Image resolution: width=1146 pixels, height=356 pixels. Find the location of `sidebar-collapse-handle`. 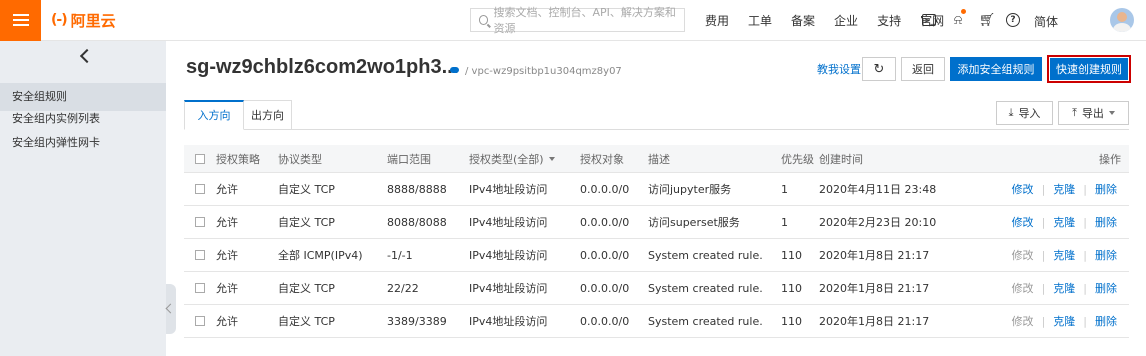

sidebar-collapse-handle is located at coordinates (171, 309).